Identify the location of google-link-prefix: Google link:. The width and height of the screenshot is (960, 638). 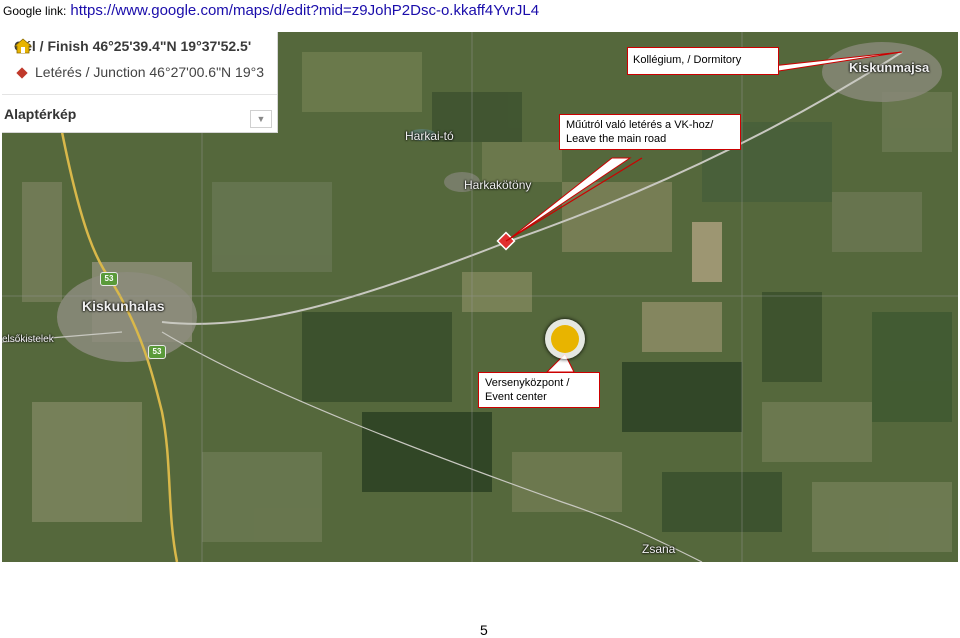
(35, 11).